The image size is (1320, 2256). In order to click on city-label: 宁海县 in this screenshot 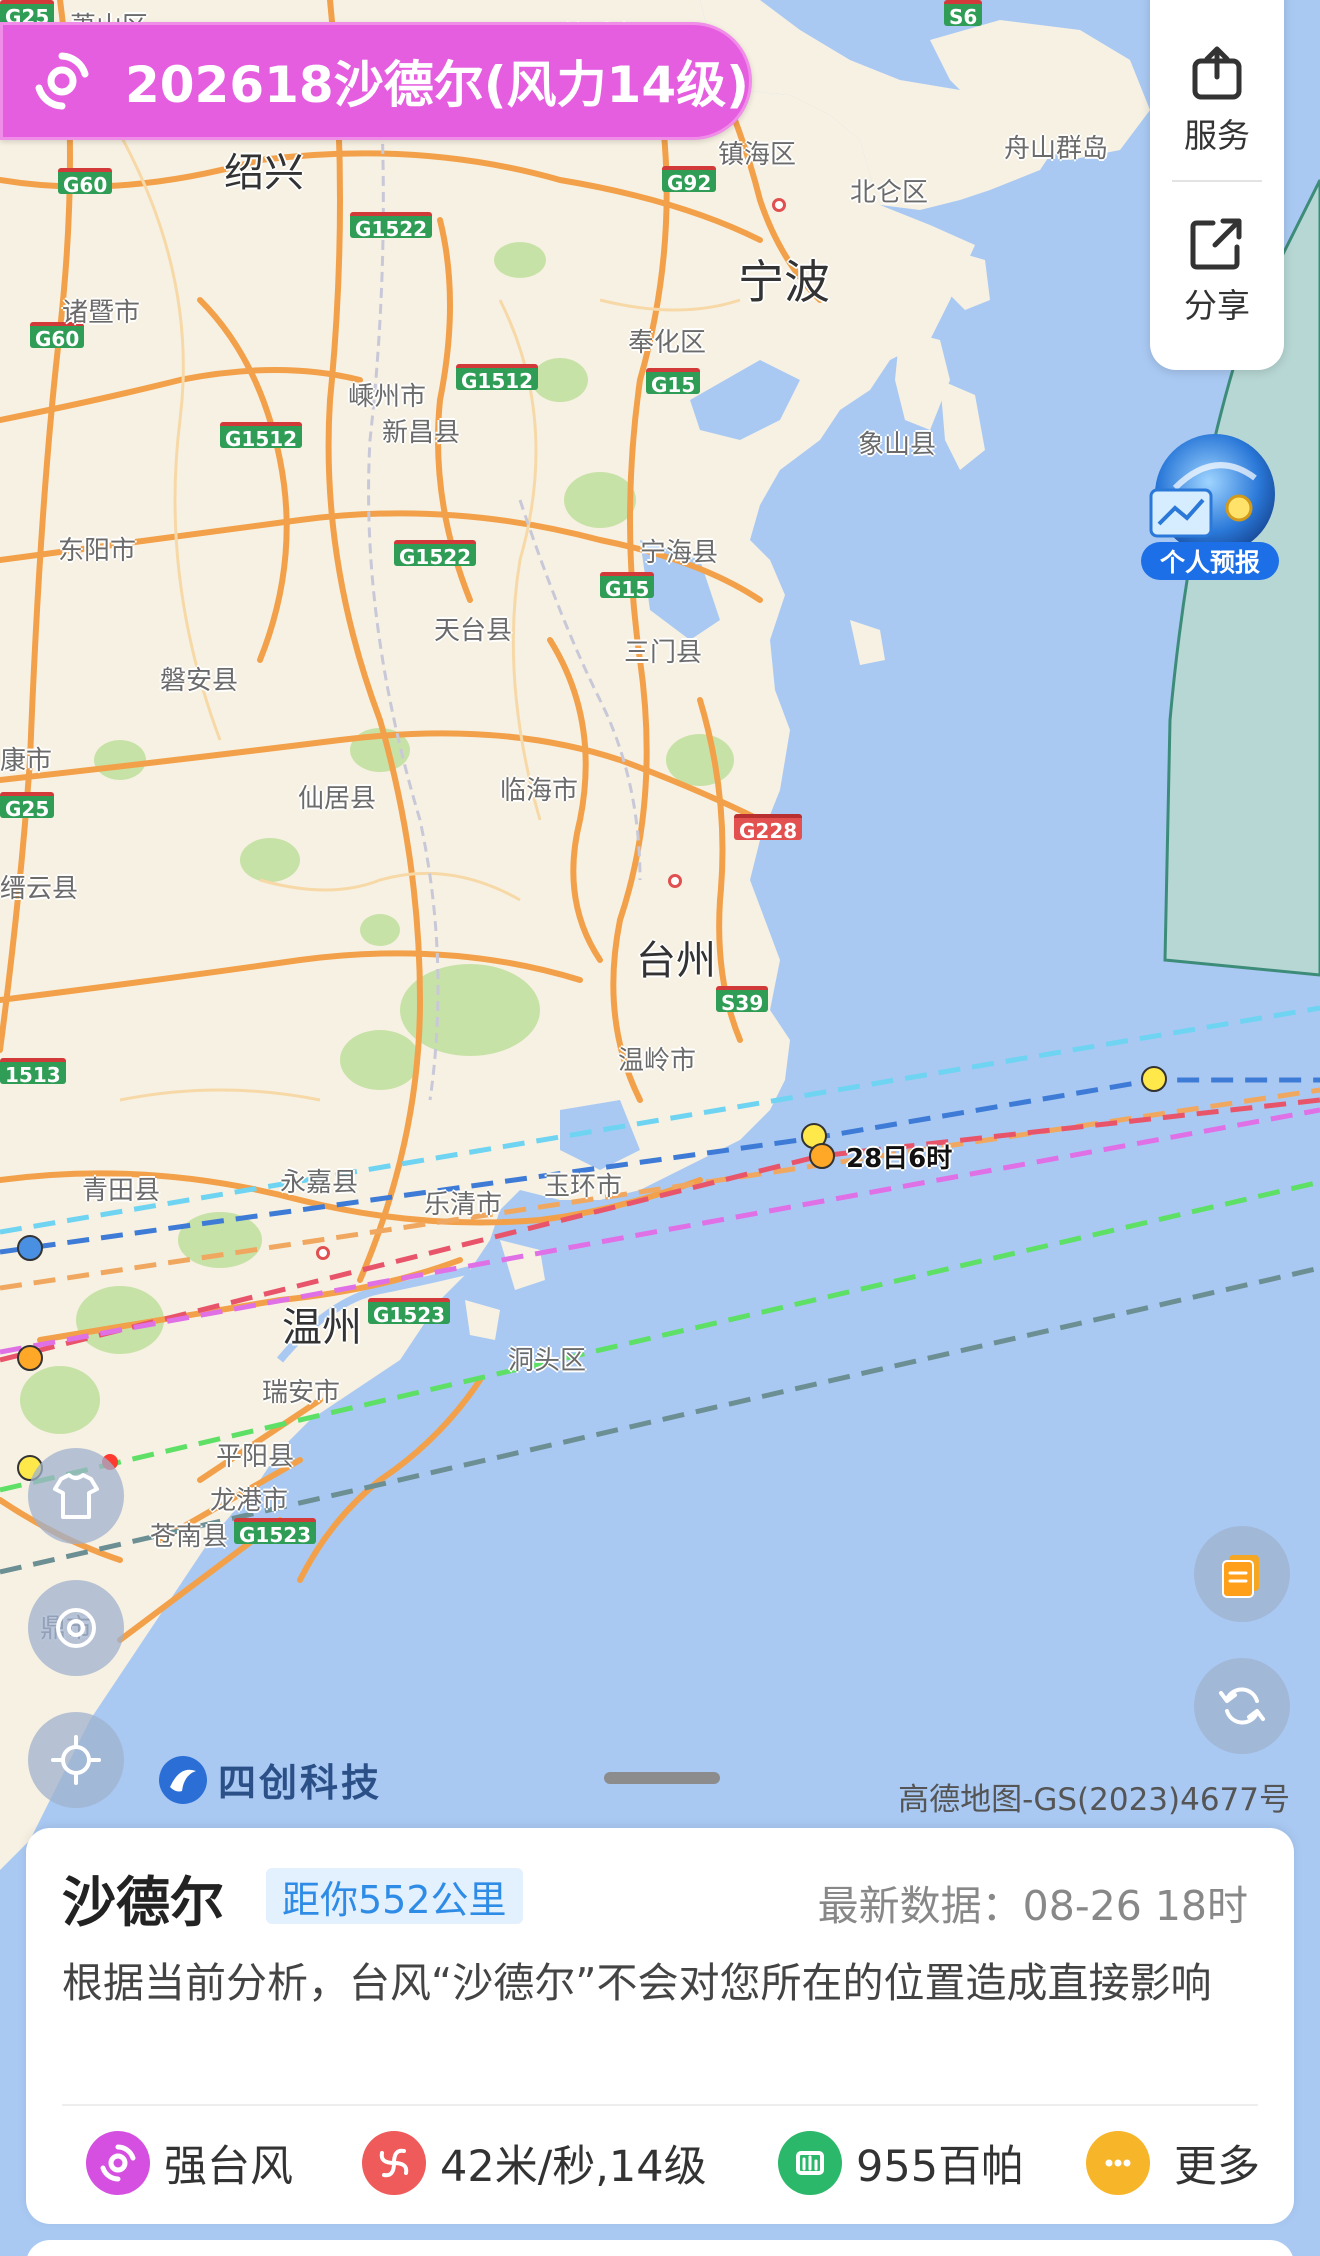, I will do `click(679, 553)`.